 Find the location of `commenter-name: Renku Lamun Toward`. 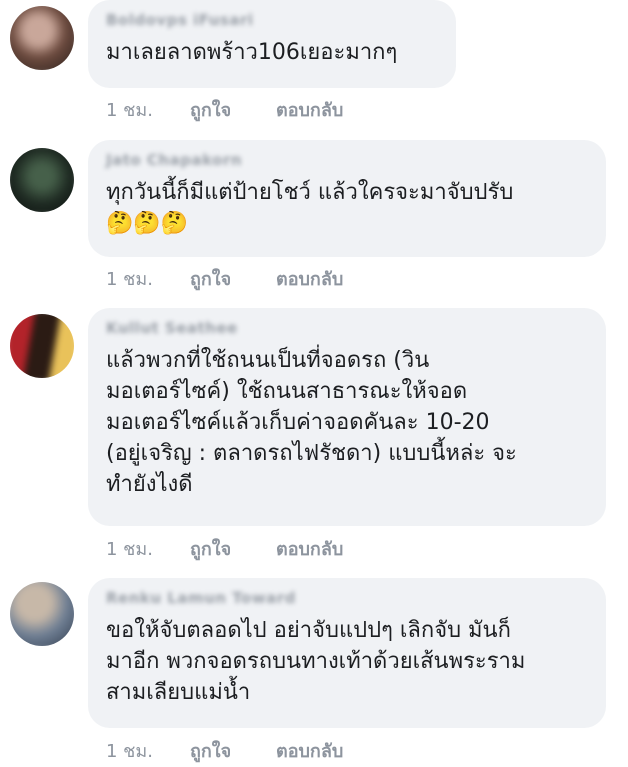

commenter-name: Renku Lamun Toward is located at coordinates (201, 598).